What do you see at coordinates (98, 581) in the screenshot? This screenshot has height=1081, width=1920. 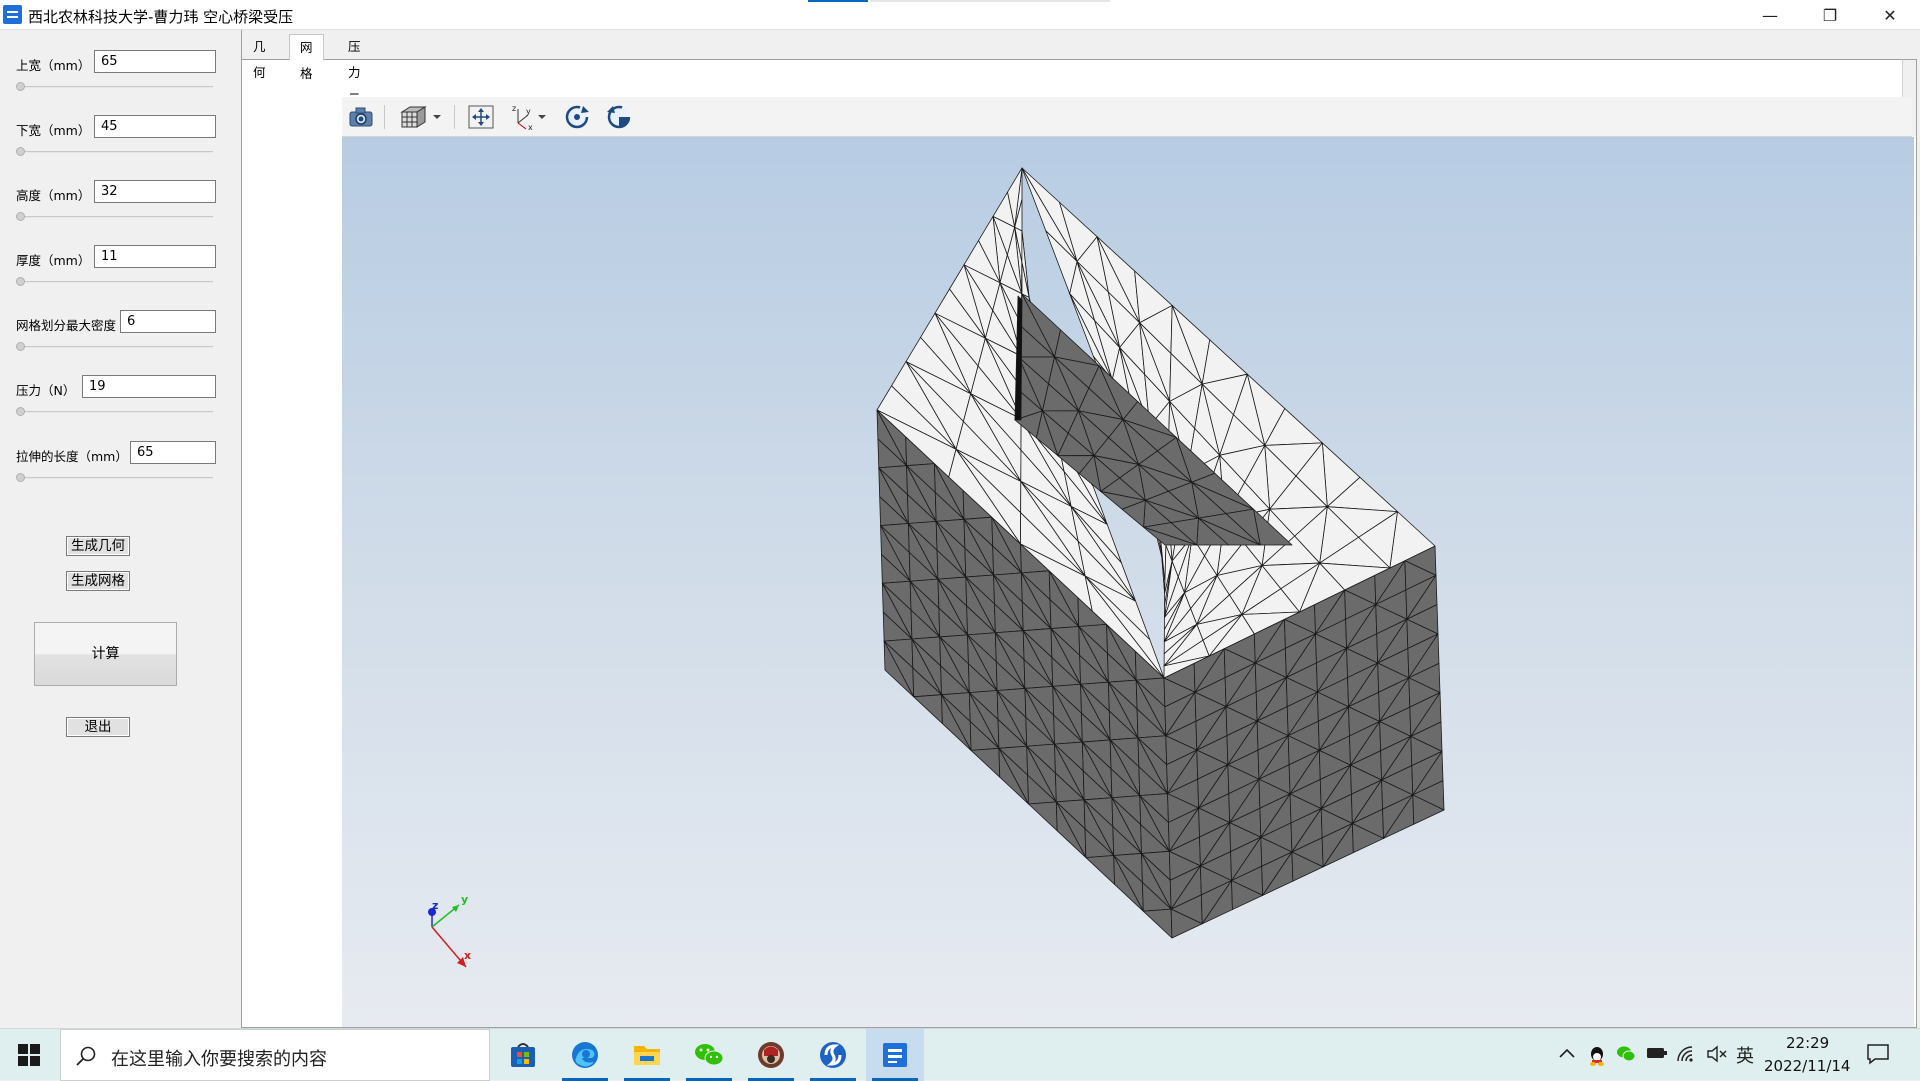 I see `generate-mesh-button: 生成网格` at bounding box center [98, 581].